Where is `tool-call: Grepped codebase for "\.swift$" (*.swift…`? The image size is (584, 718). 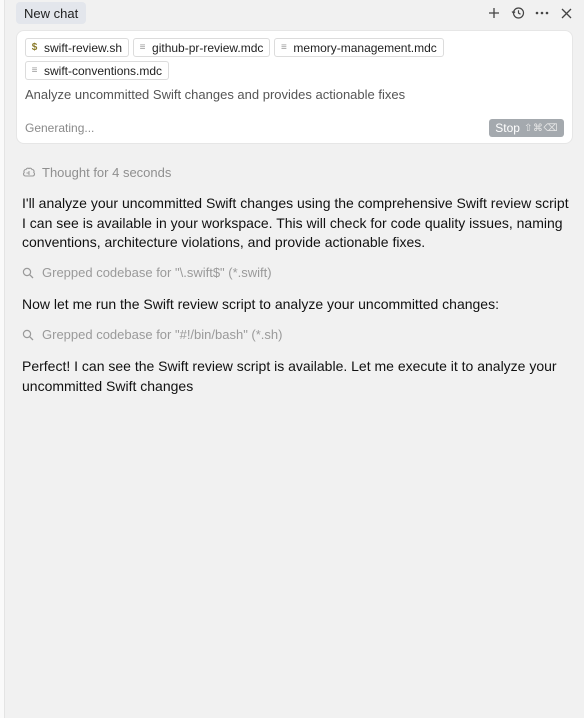 tool-call: Grepped codebase for "\.swift$" (*.swift… is located at coordinates (147, 272).